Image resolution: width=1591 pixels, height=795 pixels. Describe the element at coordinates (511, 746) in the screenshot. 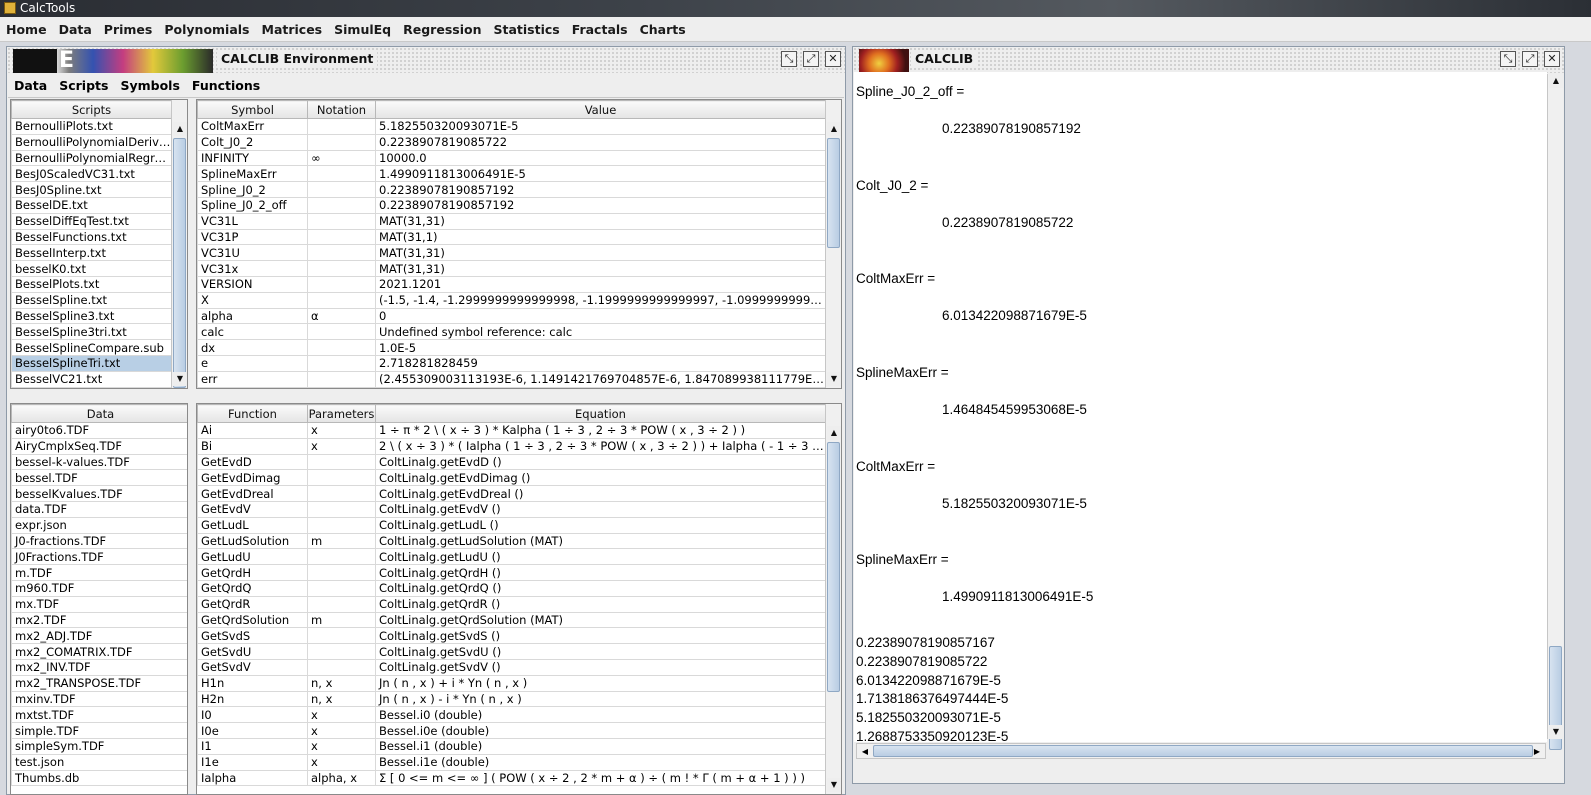

I see `function-row: I1 x Bessel.i1 (double)` at that location.